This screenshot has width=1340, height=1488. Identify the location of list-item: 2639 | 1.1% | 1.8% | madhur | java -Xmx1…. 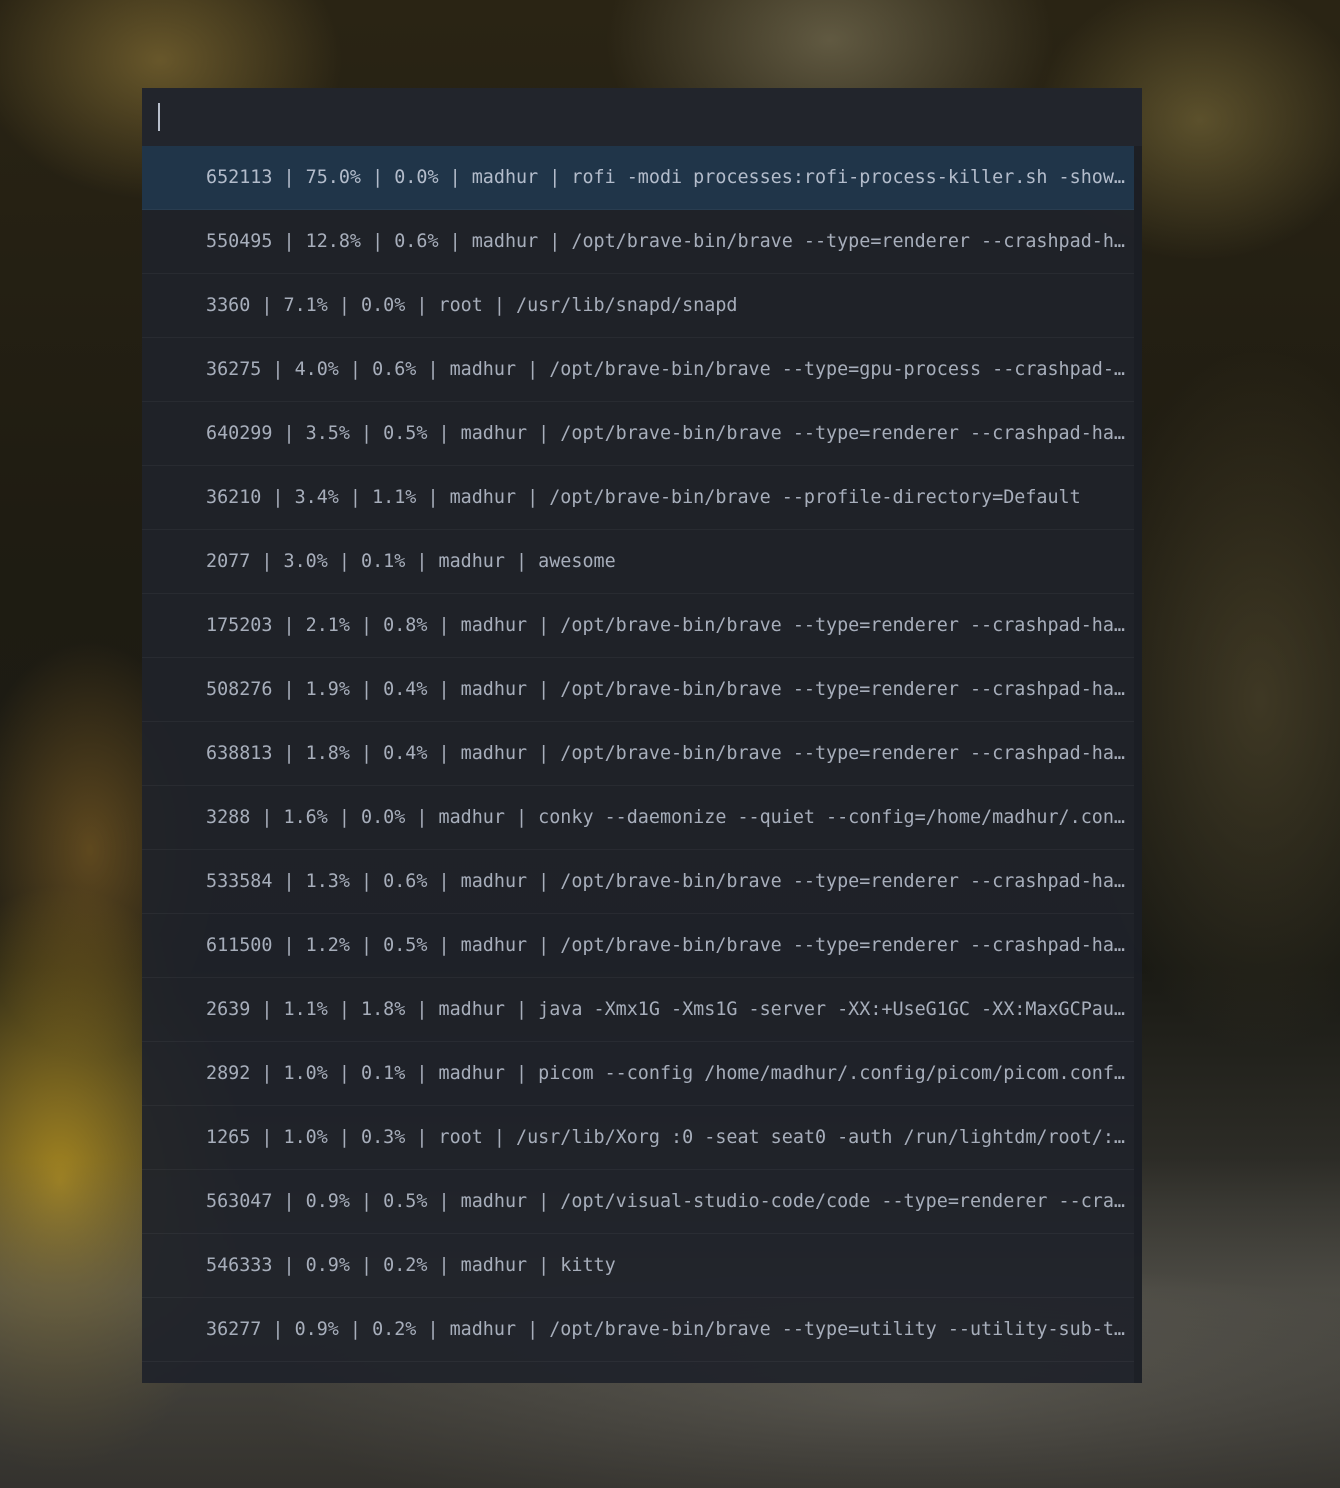
(638, 1010).